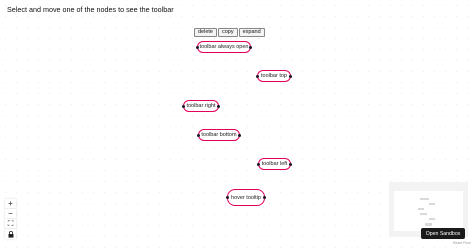  I want to click on node-toolbar-left: toolbar left, so click(274, 164).